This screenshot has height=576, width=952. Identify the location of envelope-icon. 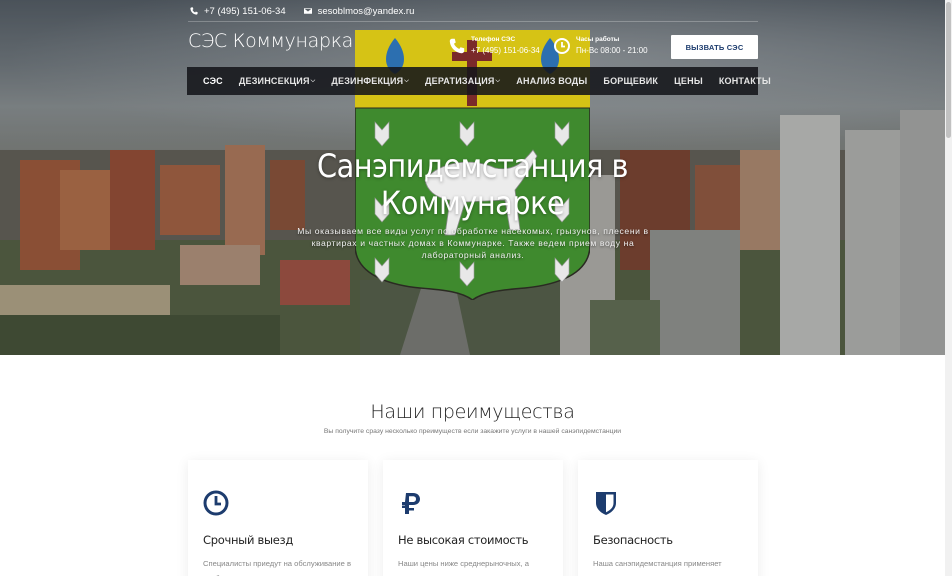
(307, 11).